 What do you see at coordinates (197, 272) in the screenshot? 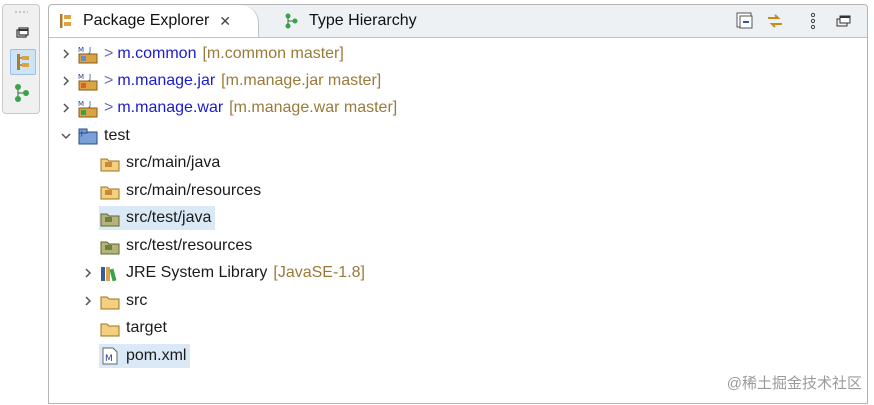
I see `tree-item-label: JRE System Library` at bounding box center [197, 272].